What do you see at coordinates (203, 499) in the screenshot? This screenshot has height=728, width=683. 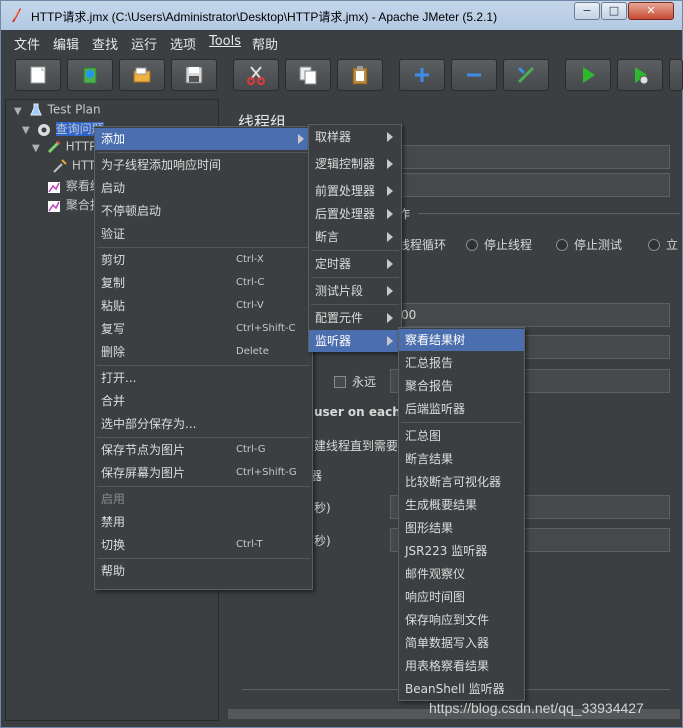 I see `context-menu-item: 启用` at bounding box center [203, 499].